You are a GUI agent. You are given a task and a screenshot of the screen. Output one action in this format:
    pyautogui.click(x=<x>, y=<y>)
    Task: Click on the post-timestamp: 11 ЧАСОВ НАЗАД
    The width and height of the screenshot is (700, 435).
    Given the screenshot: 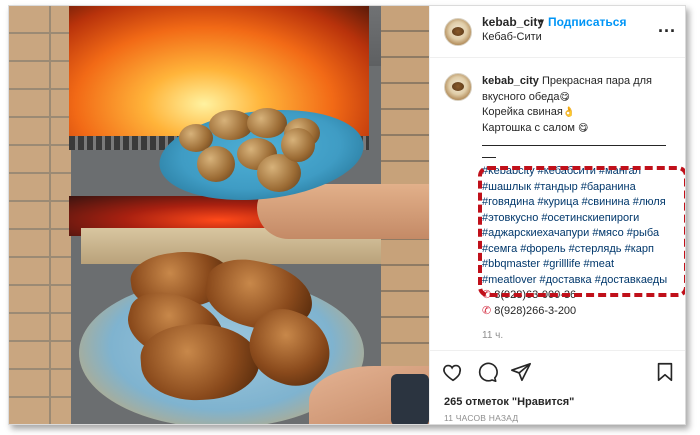 What is the action you would take?
    pyautogui.click(x=481, y=418)
    